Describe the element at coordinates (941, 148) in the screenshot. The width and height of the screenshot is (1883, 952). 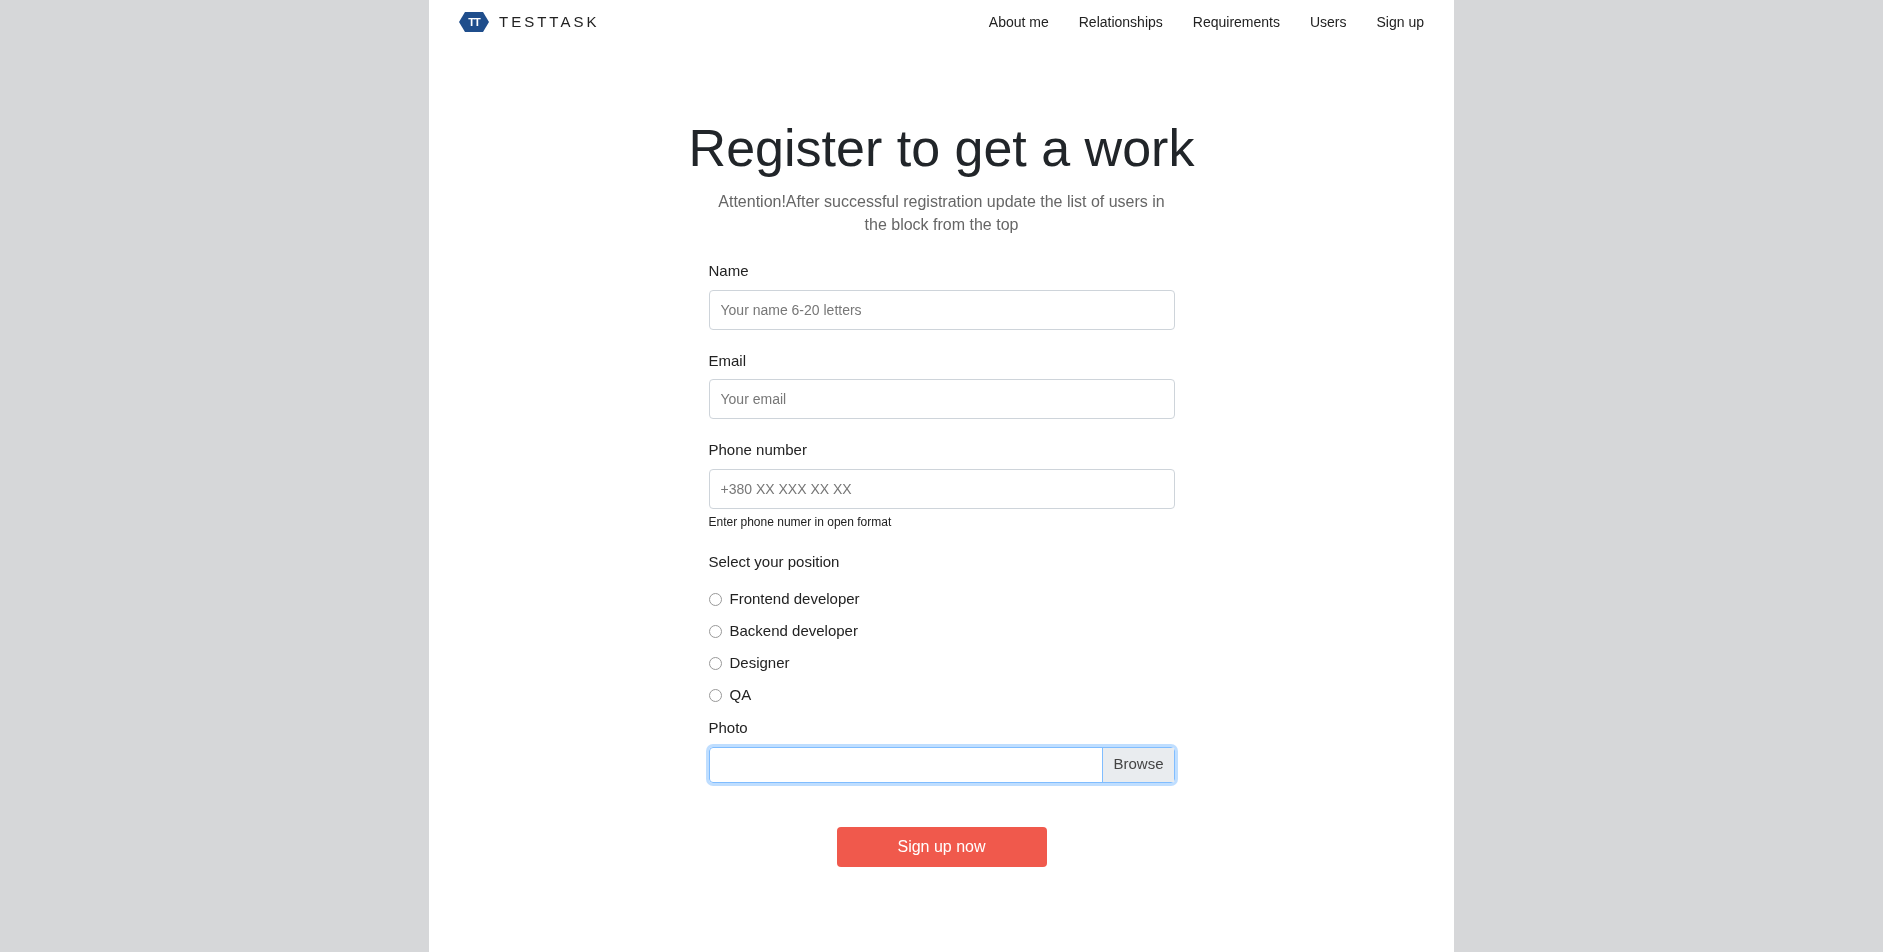
I see `page-title: Register to get a work` at that location.